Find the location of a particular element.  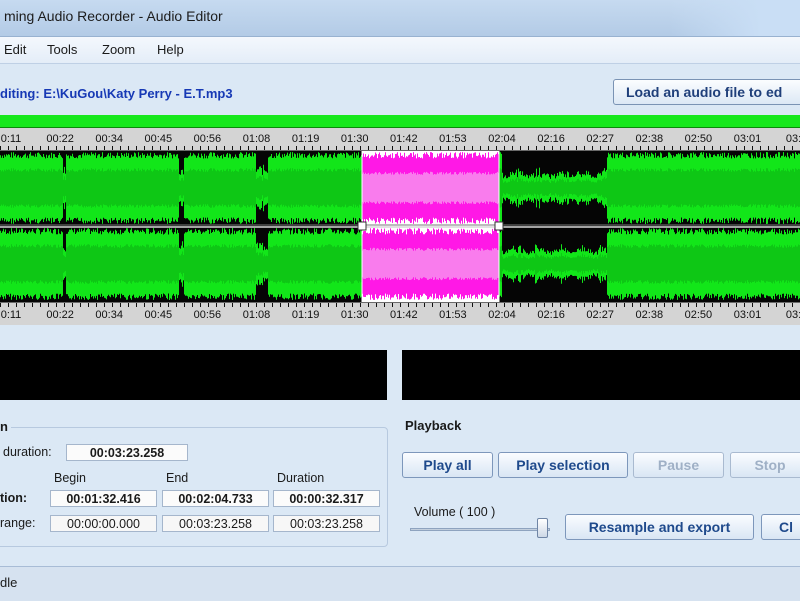

menu-bar: Edit Tools Zoom Help is located at coordinates (400, 50).